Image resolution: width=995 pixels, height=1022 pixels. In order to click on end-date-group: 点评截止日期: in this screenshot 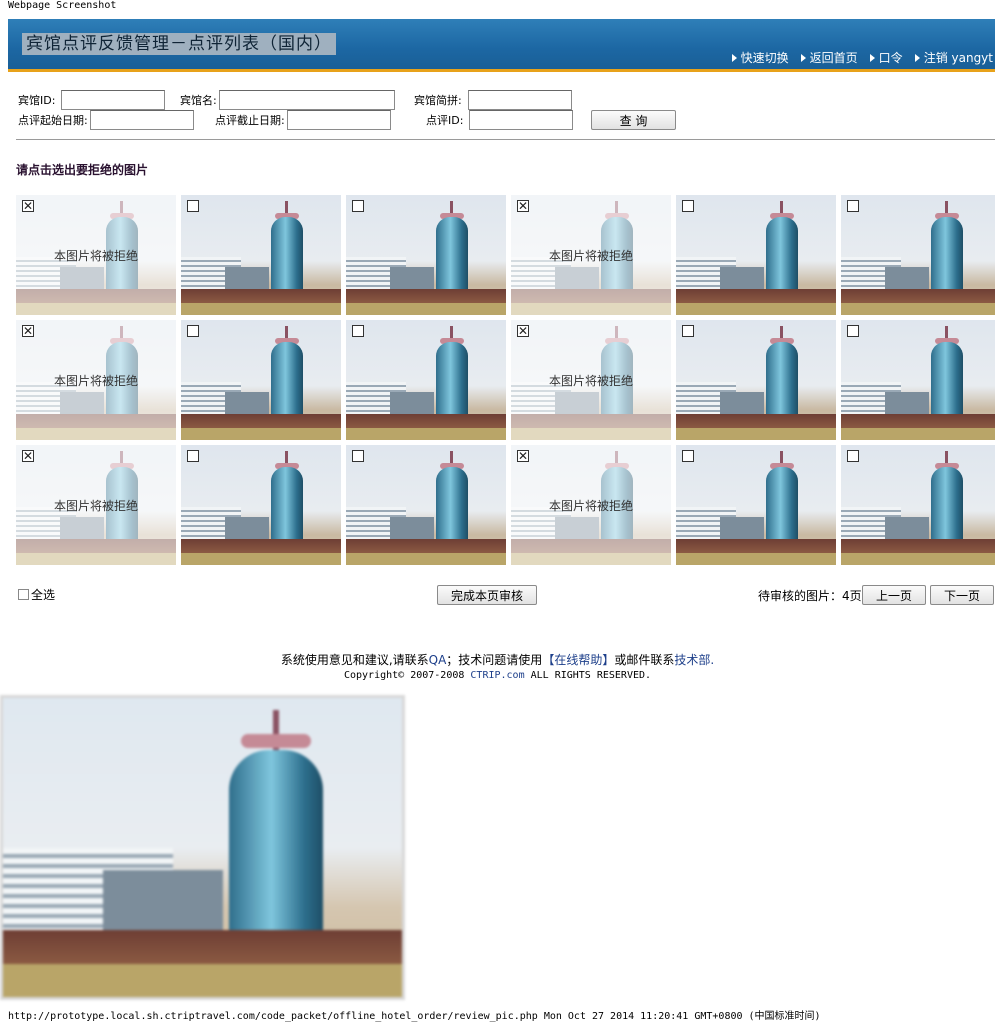, I will do `click(303, 120)`.